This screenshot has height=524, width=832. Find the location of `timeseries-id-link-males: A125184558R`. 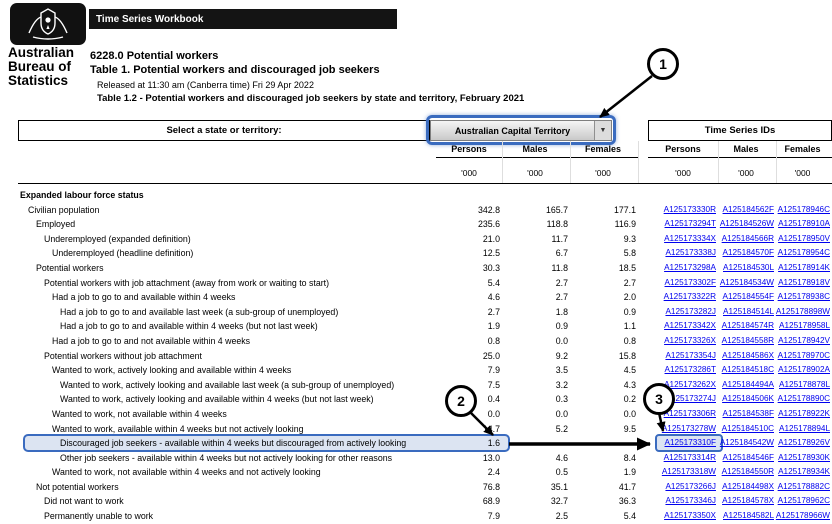

timeseries-id-link-males: A125184558R is located at coordinates (748, 341).